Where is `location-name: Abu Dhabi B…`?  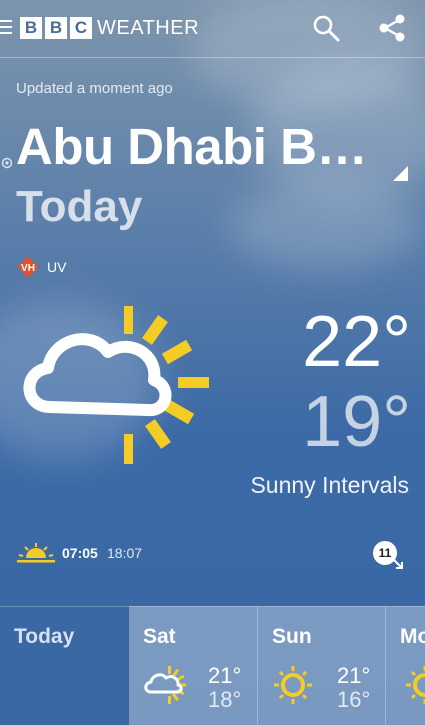
location-name: Abu Dhabi B… is located at coordinates (191, 146).